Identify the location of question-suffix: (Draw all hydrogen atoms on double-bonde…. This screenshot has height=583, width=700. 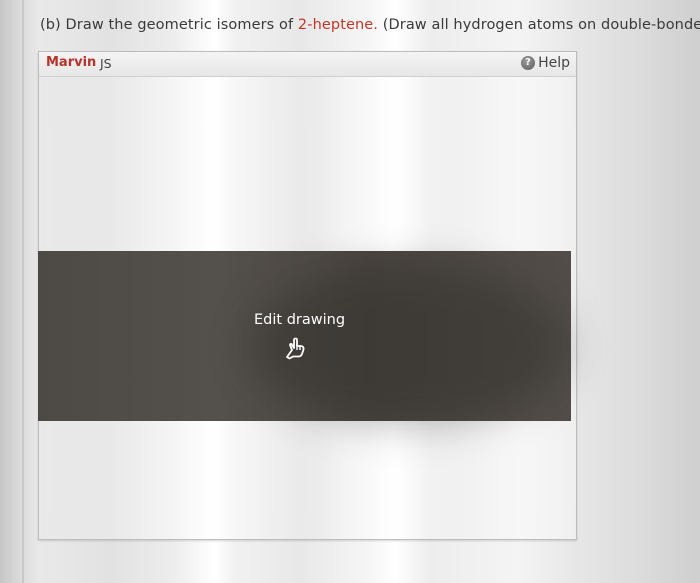
(539, 25).